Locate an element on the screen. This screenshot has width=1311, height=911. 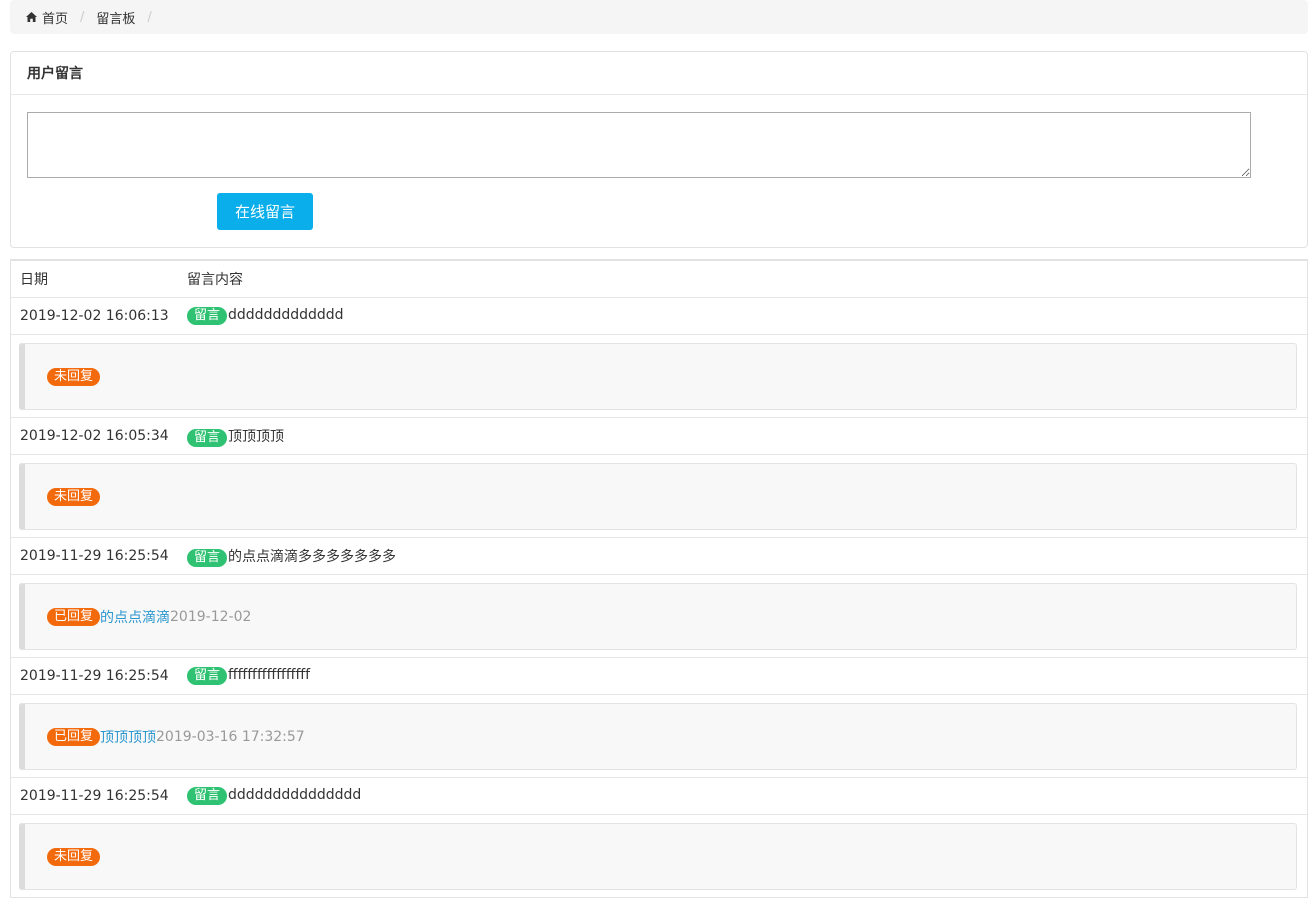
header-date: 日期 is located at coordinates (34, 280).